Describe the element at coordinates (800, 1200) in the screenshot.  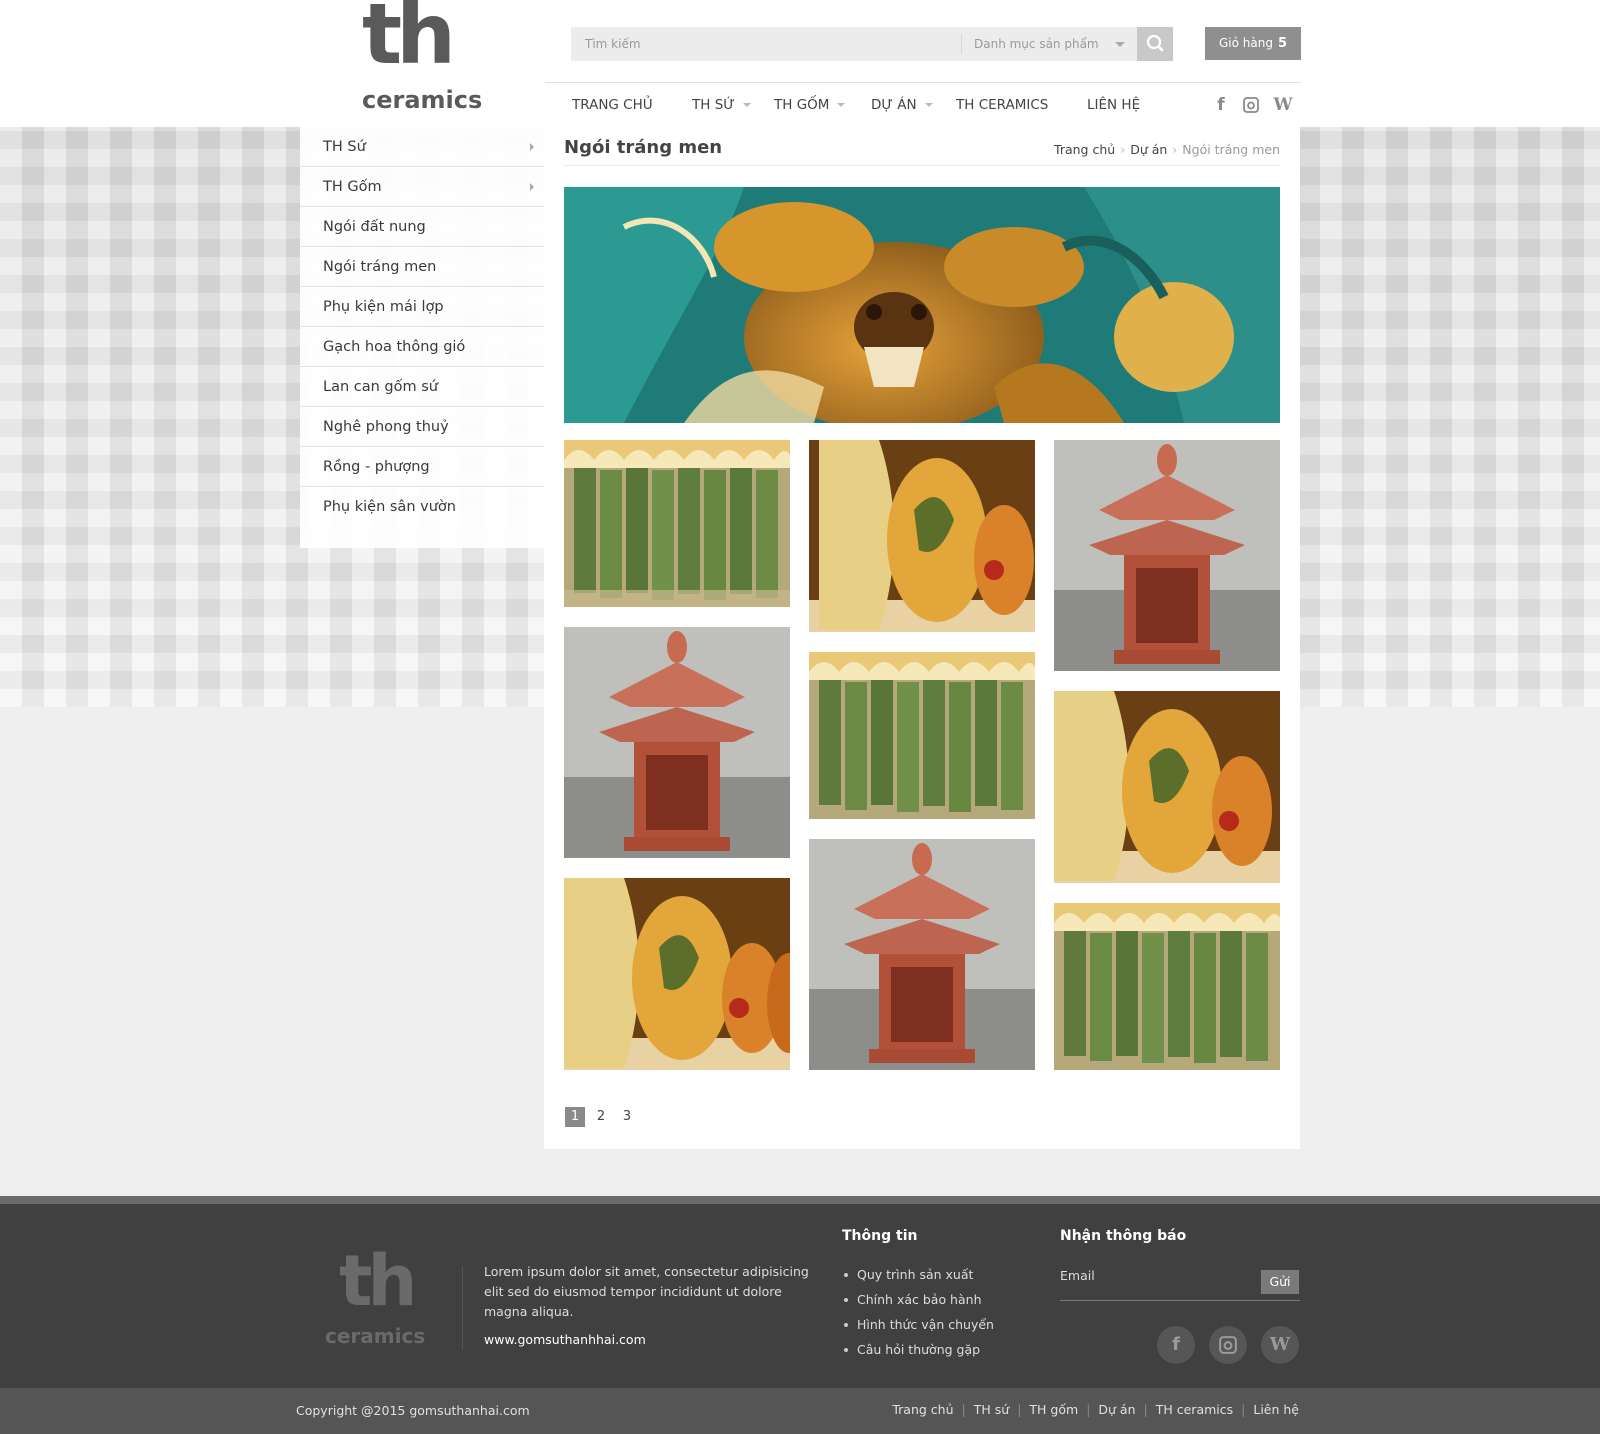
I see `footer-top-border` at that location.